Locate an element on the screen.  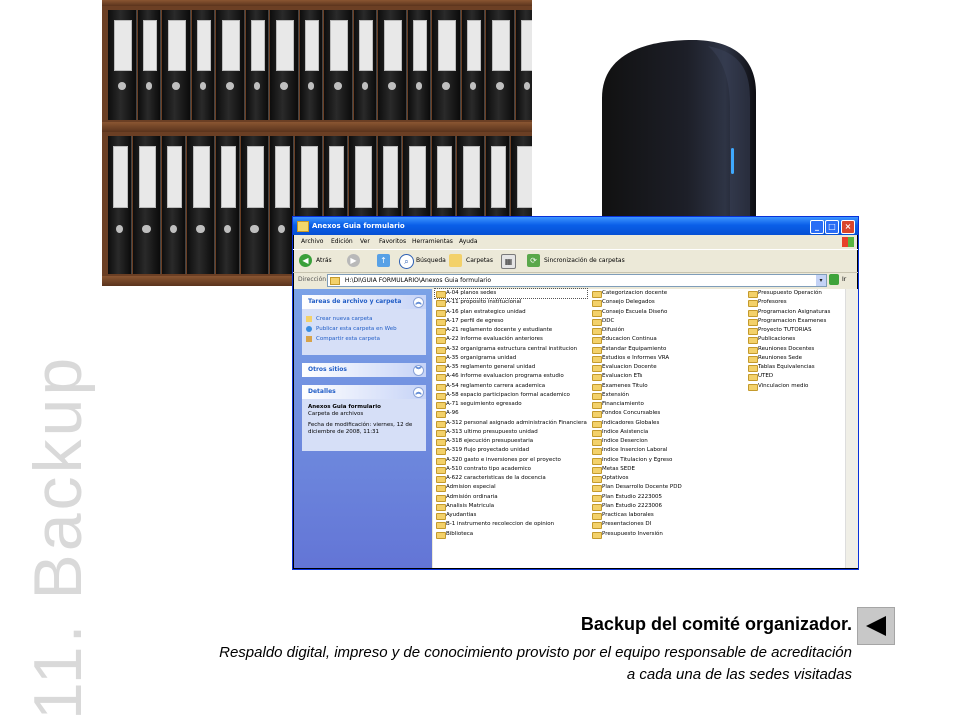
folder-name: Extensión is located at coordinates (616, 394).